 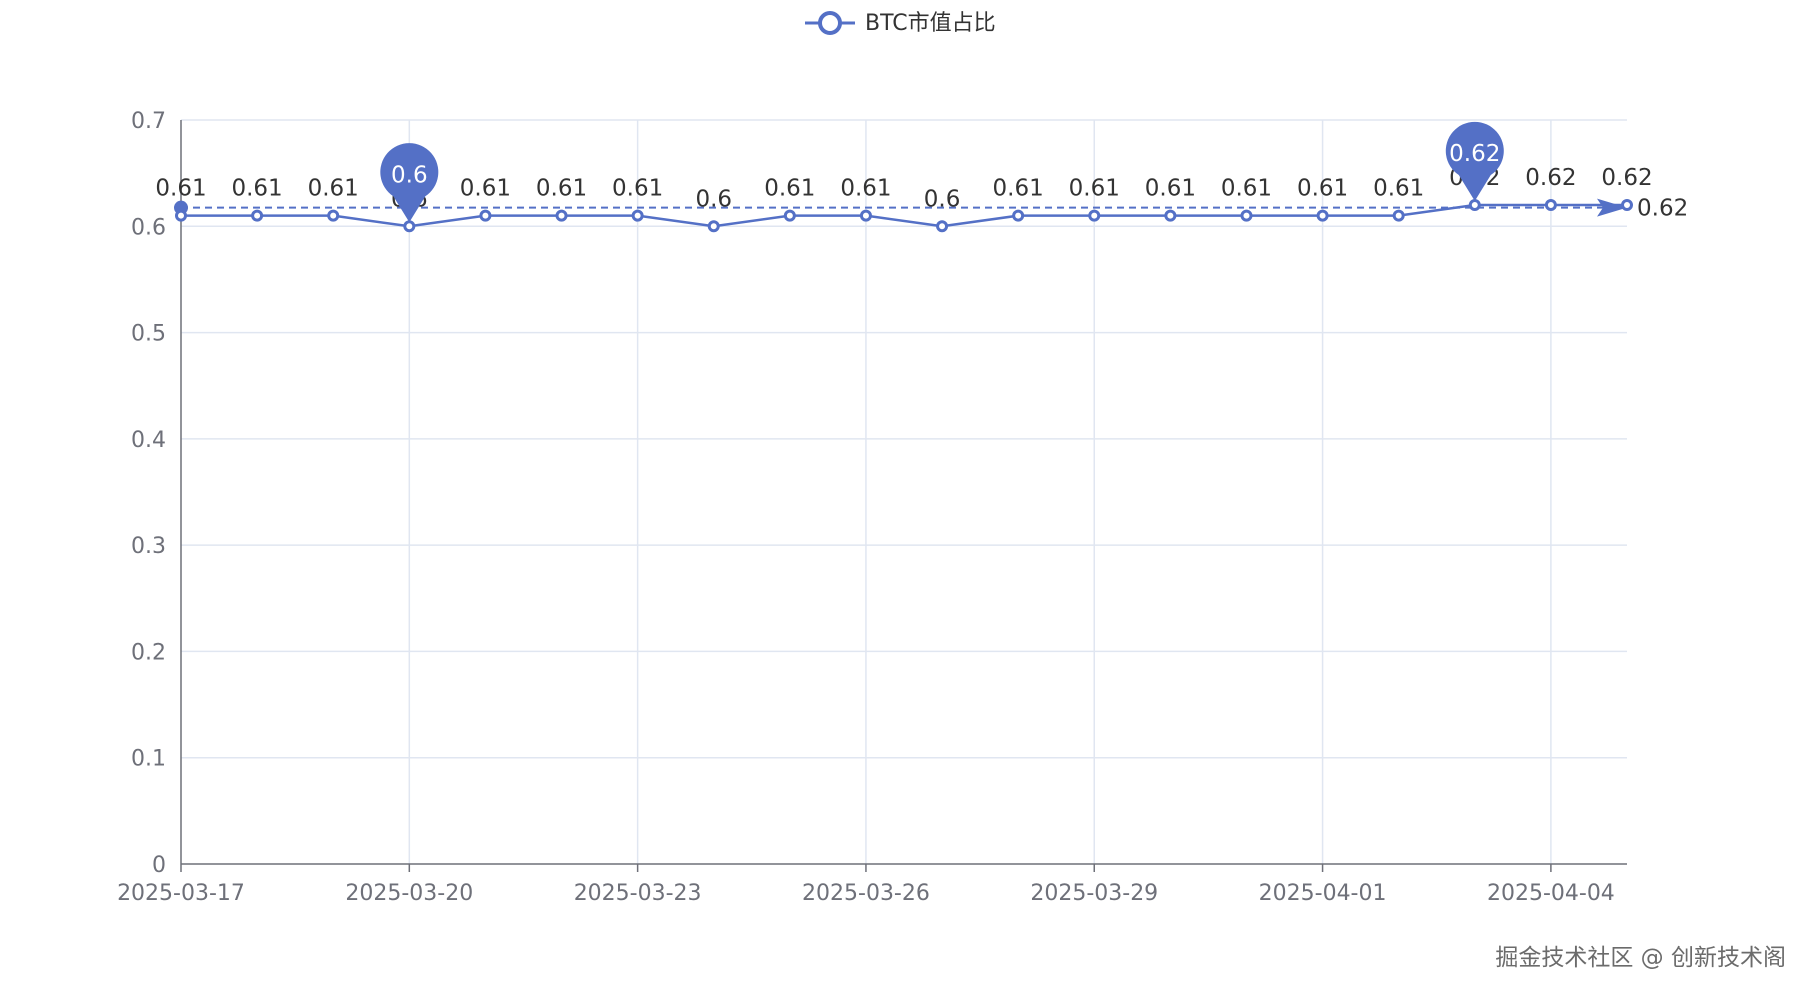 What do you see at coordinates (159, 865) in the screenshot?
I see `y-tick-label: 0` at bounding box center [159, 865].